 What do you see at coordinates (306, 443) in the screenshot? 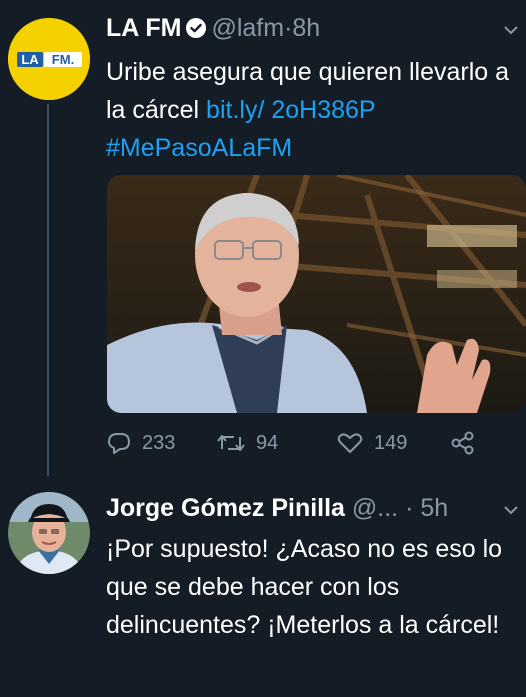
I see `tweet-actions: 233 94 149` at bounding box center [306, 443].